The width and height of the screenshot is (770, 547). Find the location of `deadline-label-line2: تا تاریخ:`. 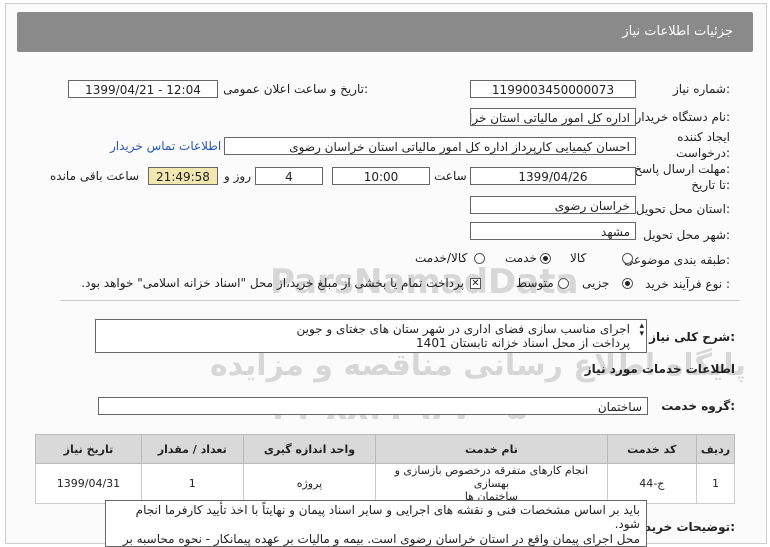

deadline-label-line2: تا تاریخ: is located at coordinates (710, 185).